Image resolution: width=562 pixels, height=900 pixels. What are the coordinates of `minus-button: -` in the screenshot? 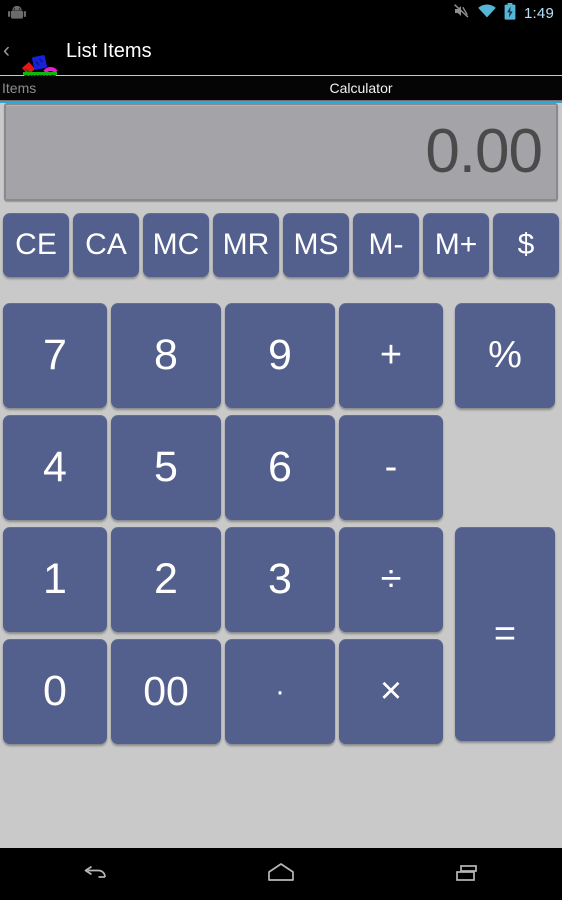 It's located at (391, 467).